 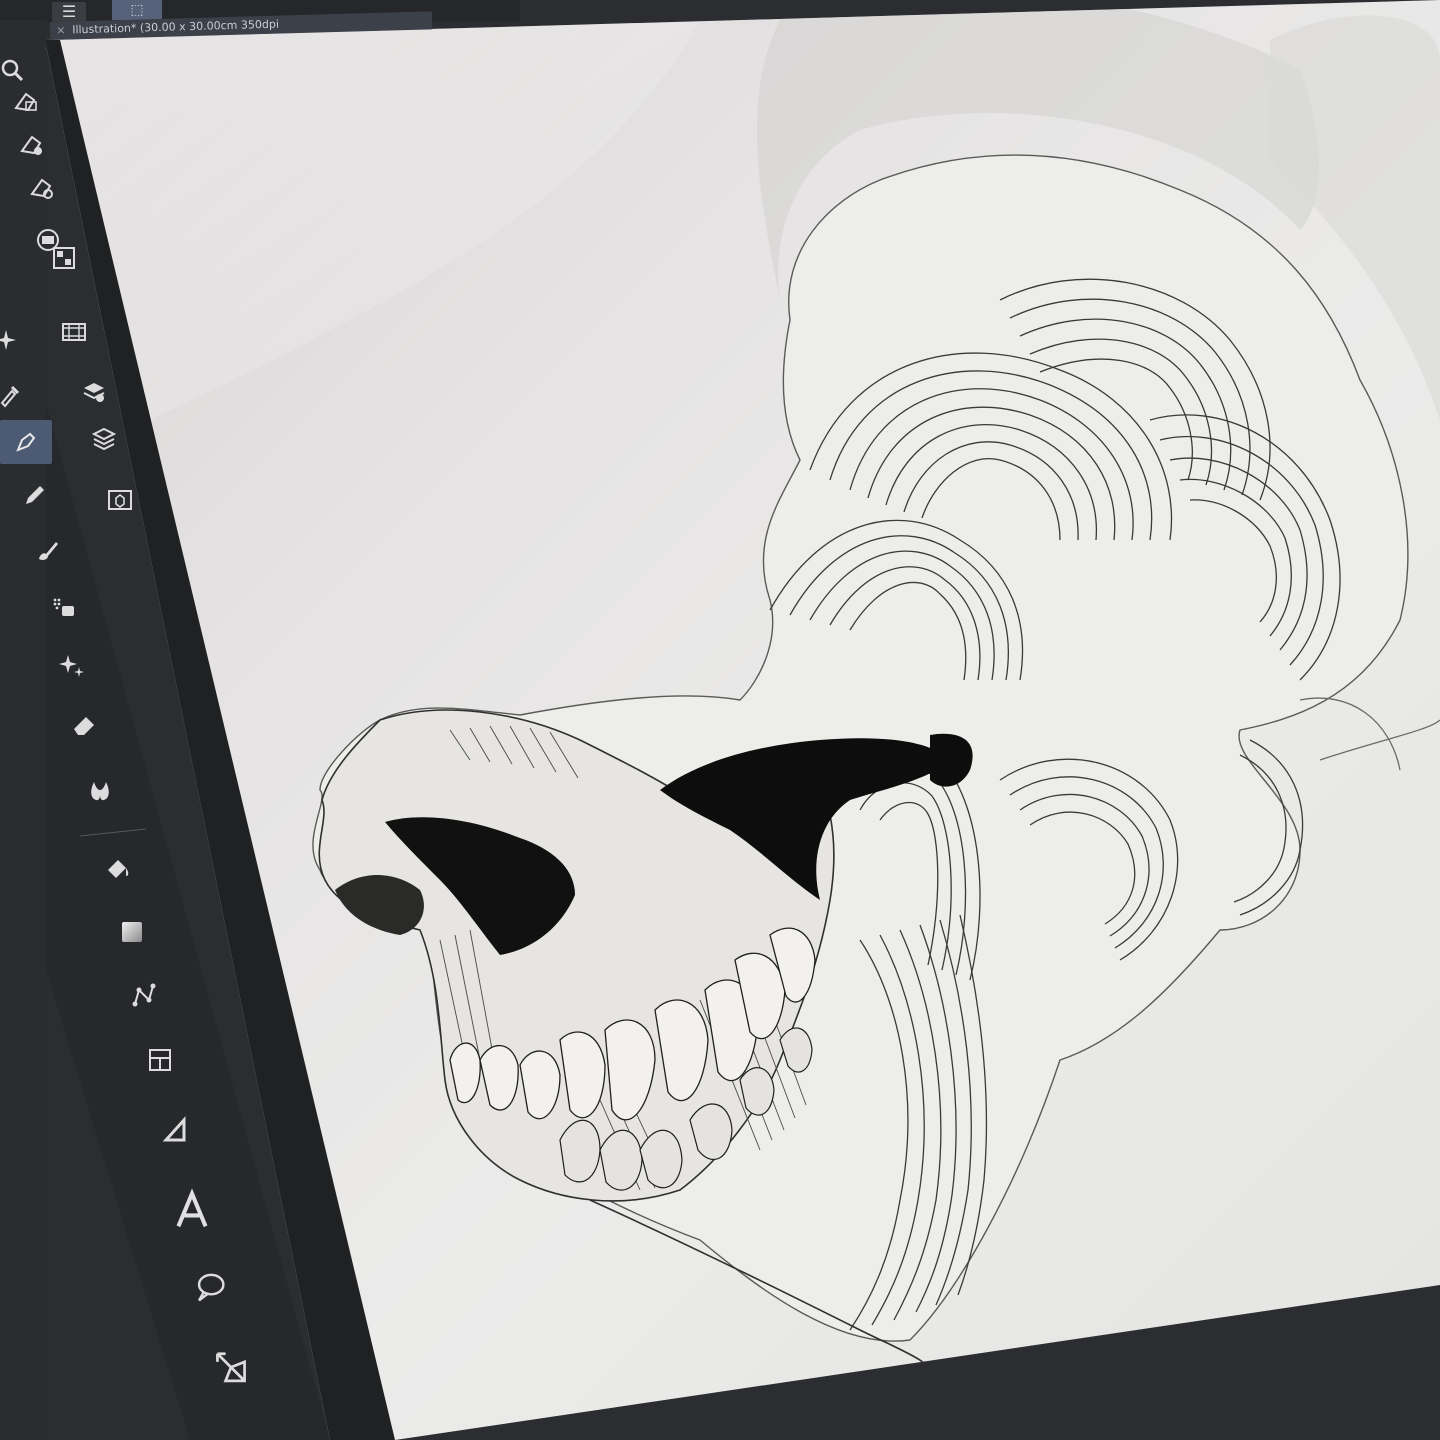 I want to click on eyedropper-icon, so click(x=14, y=395).